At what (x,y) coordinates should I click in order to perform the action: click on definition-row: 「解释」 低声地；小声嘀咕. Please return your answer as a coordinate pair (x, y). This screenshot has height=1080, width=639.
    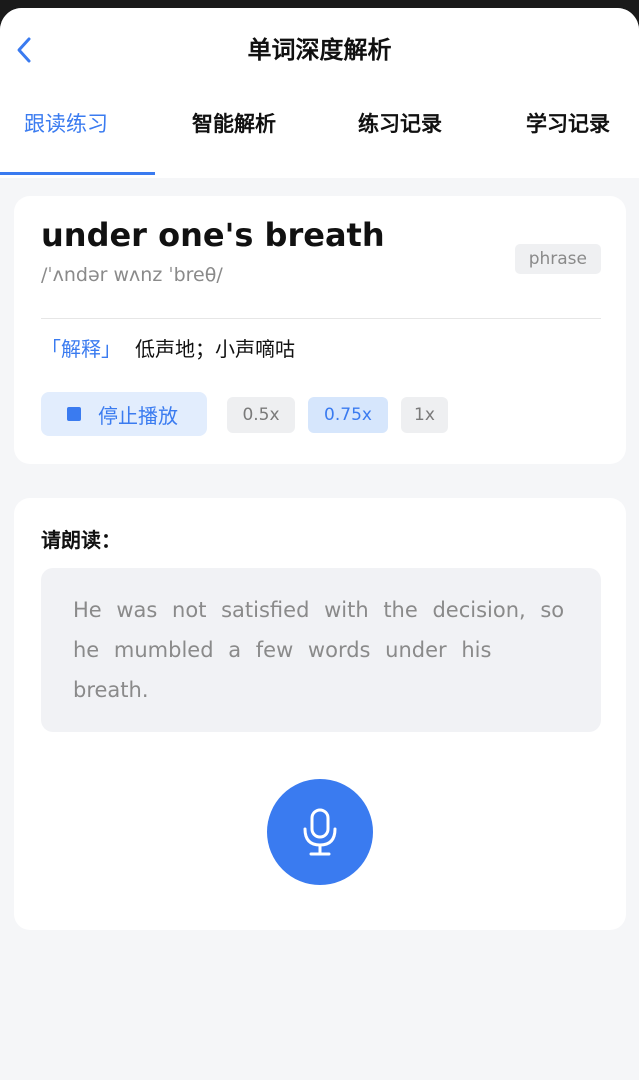
    Looking at the image, I should click on (168, 349).